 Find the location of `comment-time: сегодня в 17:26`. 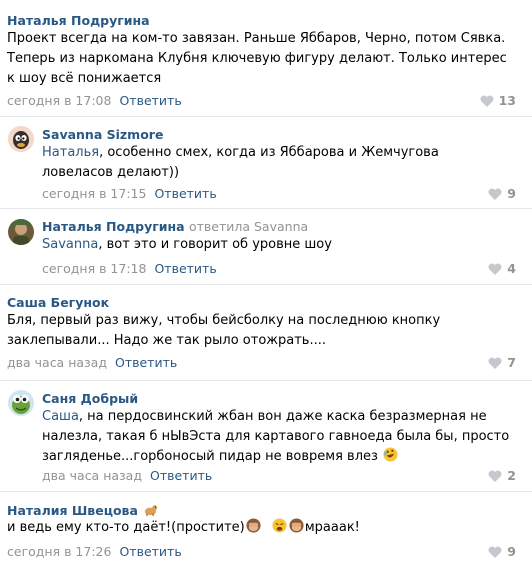

comment-time: сегодня в 17:26 is located at coordinates (59, 551).